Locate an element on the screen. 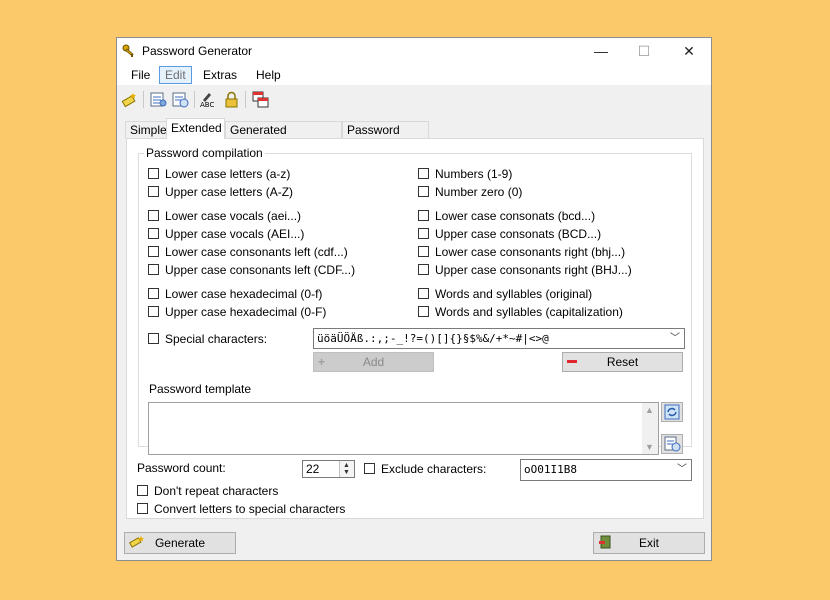 This screenshot has width=830, height=600. checkbox-upper-case-letters: Upper case letters (A-Z) is located at coordinates (220, 192).